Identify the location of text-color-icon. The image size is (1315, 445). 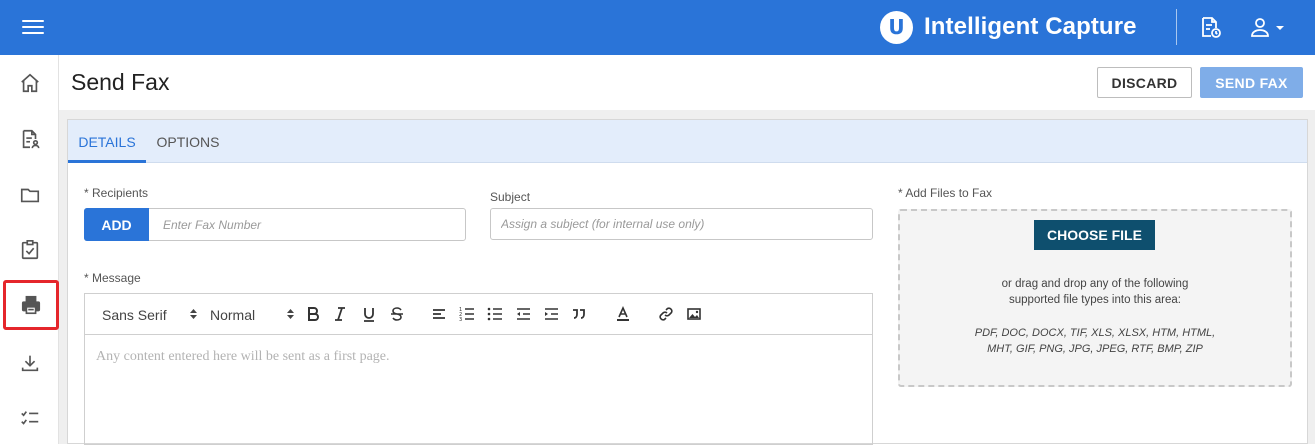
(623, 314).